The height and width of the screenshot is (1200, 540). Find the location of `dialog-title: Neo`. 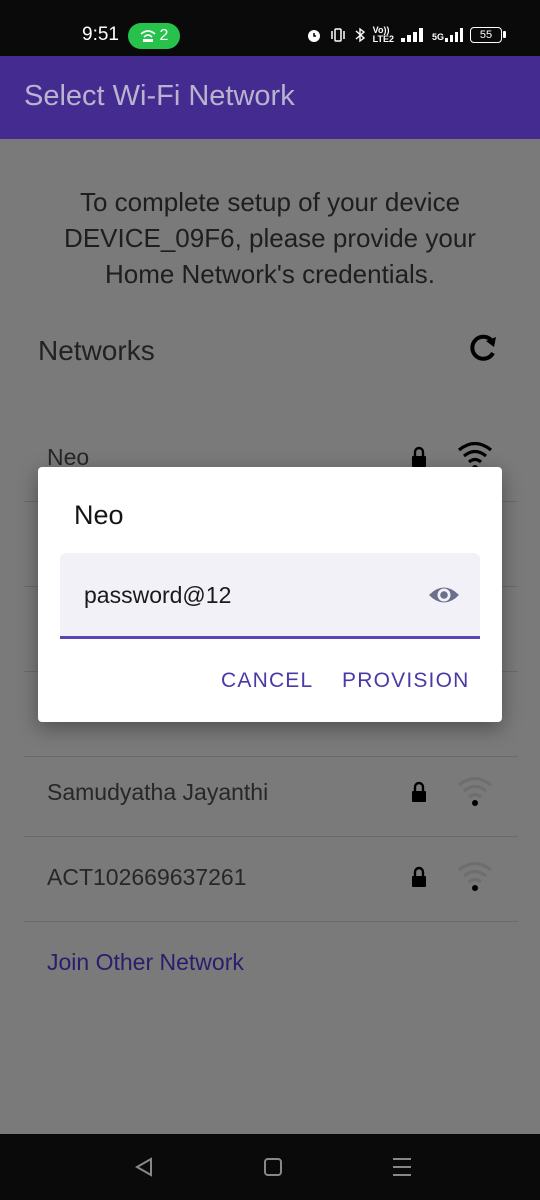

dialog-title: Neo is located at coordinates (99, 515).